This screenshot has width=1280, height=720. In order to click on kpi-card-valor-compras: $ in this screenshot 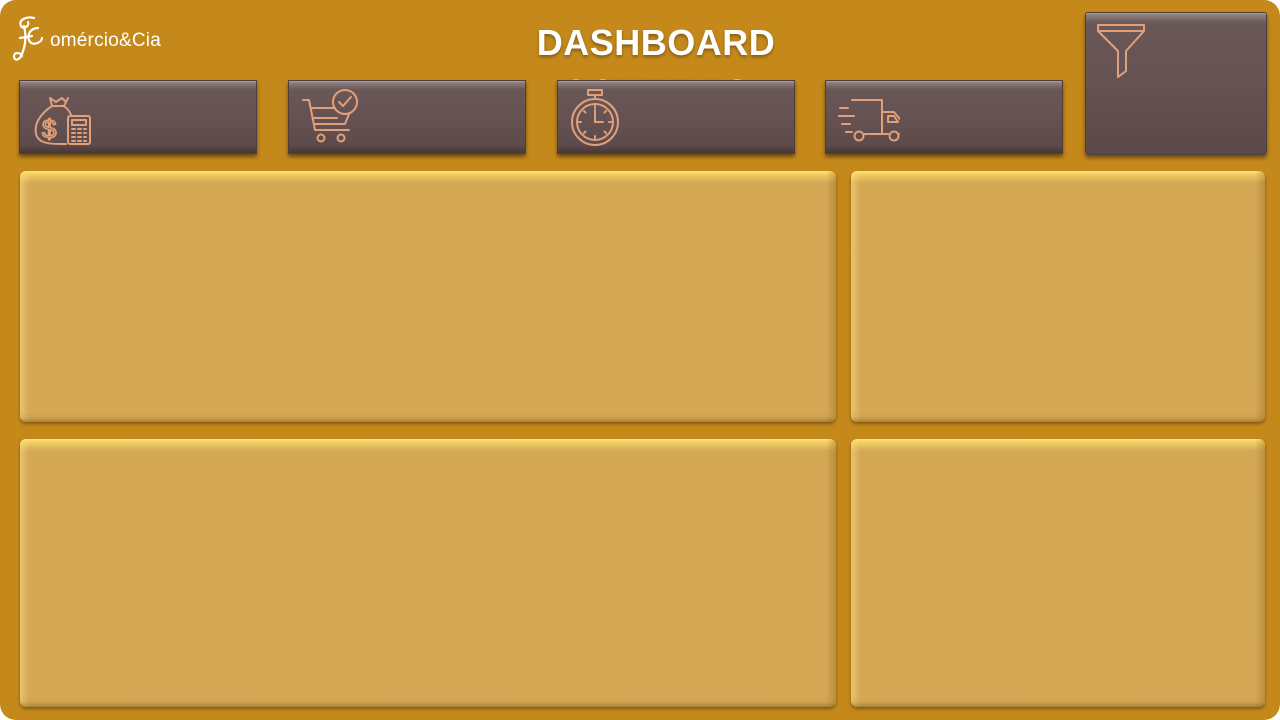, I will do `click(138, 117)`.